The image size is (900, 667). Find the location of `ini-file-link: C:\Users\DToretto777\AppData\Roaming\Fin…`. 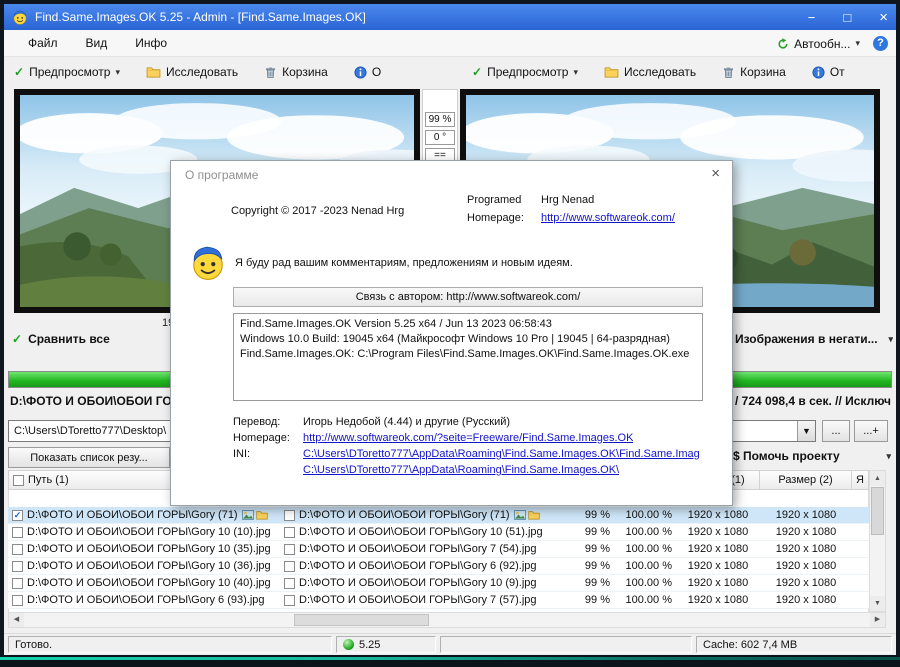

ini-file-link: C:\Users\DToretto777\AppData\Roaming\Fin… is located at coordinates (501, 454).